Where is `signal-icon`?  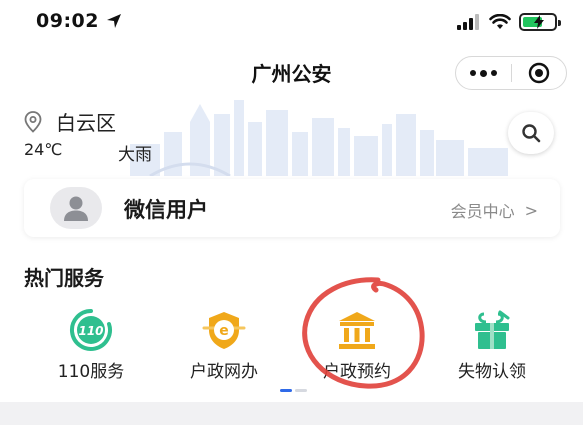
signal-icon is located at coordinates (468, 22).